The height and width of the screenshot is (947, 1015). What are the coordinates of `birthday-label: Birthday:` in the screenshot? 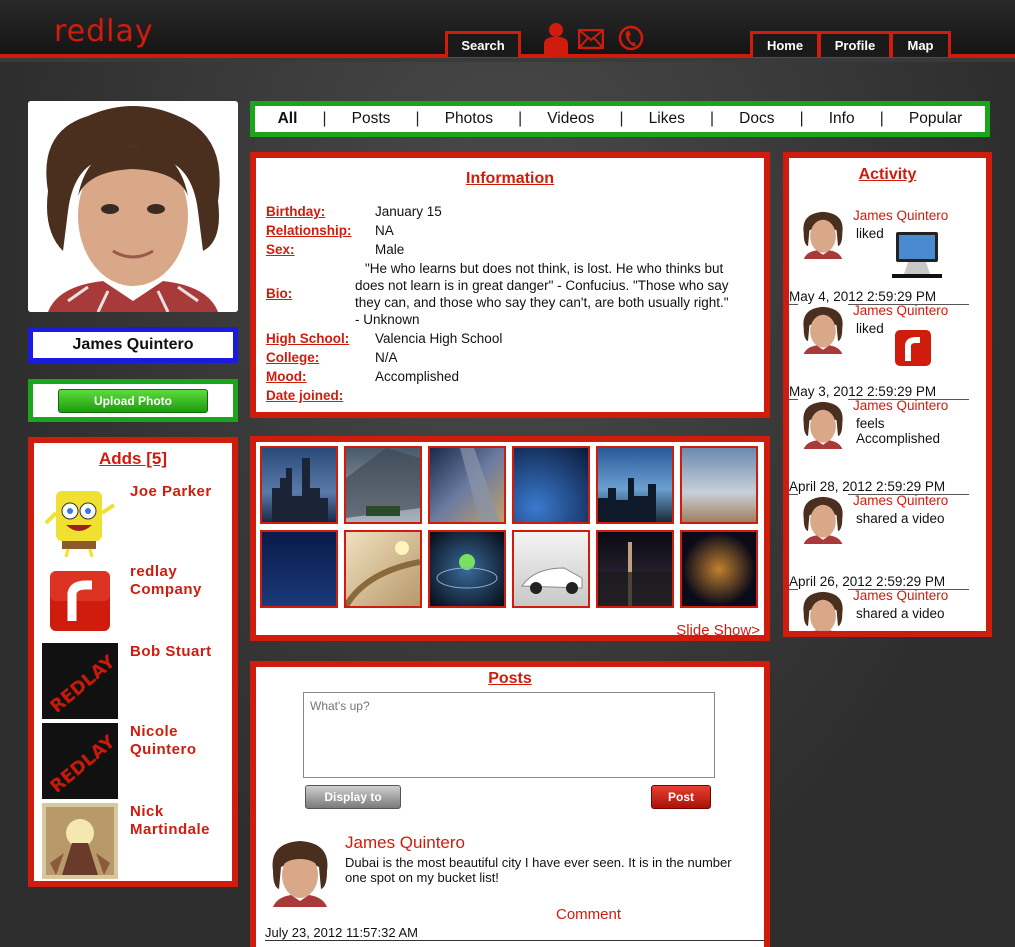 It's located at (295, 211).